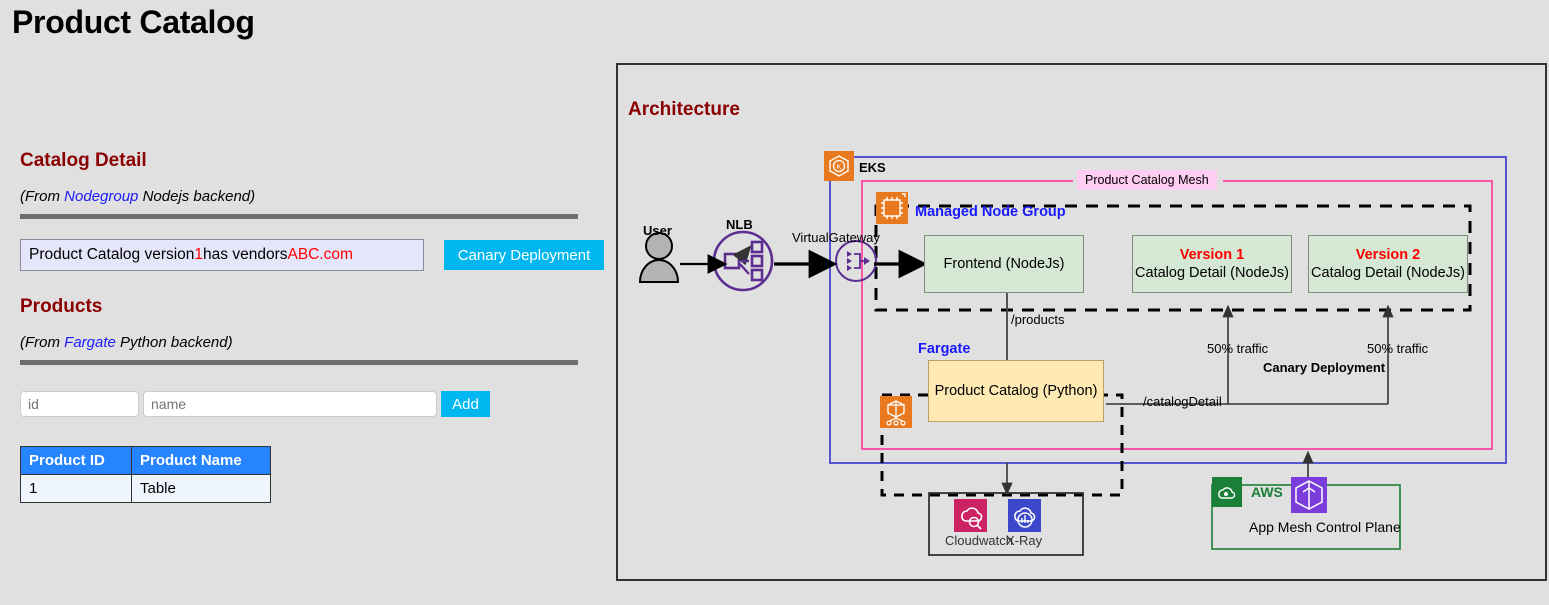 The width and height of the screenshot is (1549, 605). What do you see at coordinates (524, 255) in the screenshot?
I see `canary-deployment-button: Canary Deployment` at bounding box center [524, 255].